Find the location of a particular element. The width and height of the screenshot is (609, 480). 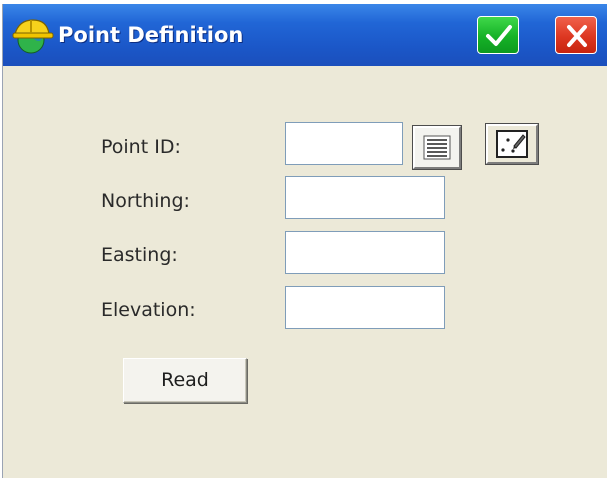

easting-label: Easting: is located at coordinates (139, 255).